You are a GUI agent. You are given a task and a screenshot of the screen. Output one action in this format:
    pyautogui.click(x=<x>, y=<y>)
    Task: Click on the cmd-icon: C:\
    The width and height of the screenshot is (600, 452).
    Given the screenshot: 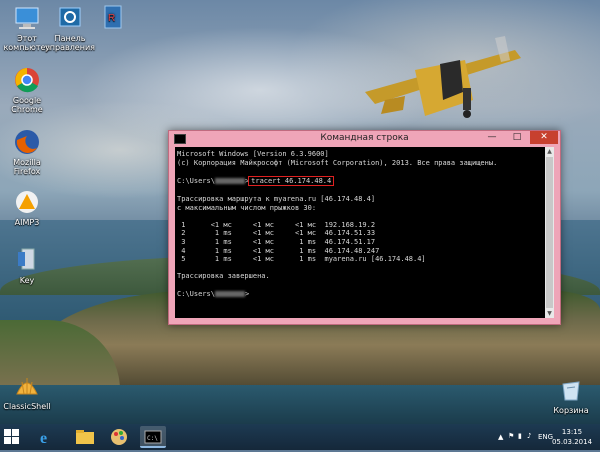 What is the action you would take?
    pyautogui.click(x=153, y=437)
    